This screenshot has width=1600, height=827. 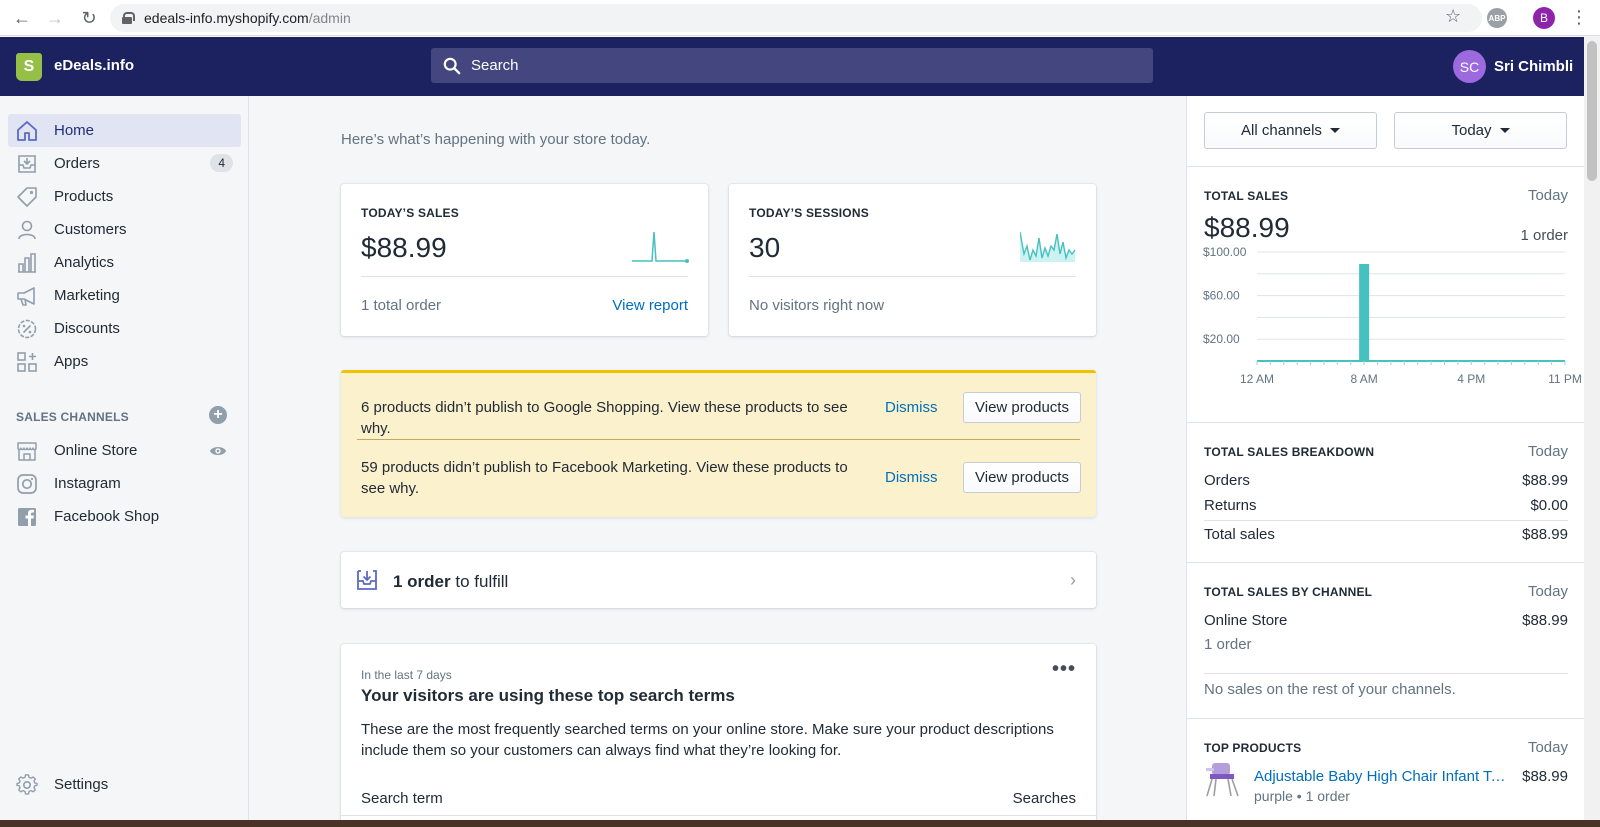 What do you see at coordinates (107, 516) in the screenshot?
I see `sidebar-item-label: Facebook Shop` at bounding box center [107, 516].